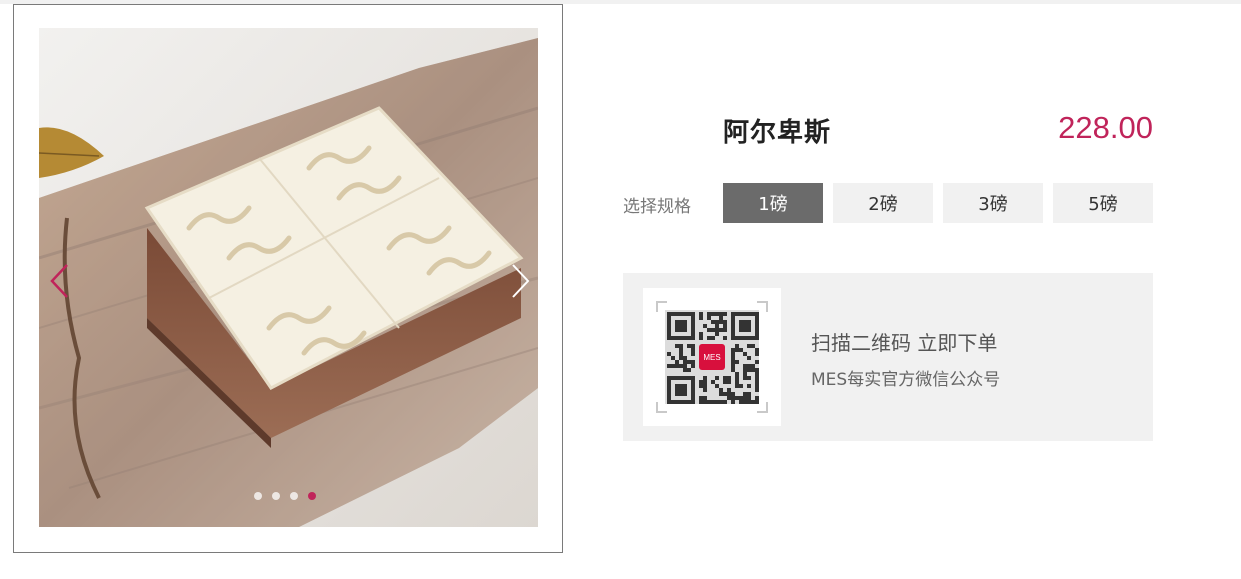  What do you see at coordinates (773, 203) in the screenshot?
I see `spec-option-1lb: 1磅` at bounding box center [773, 203].